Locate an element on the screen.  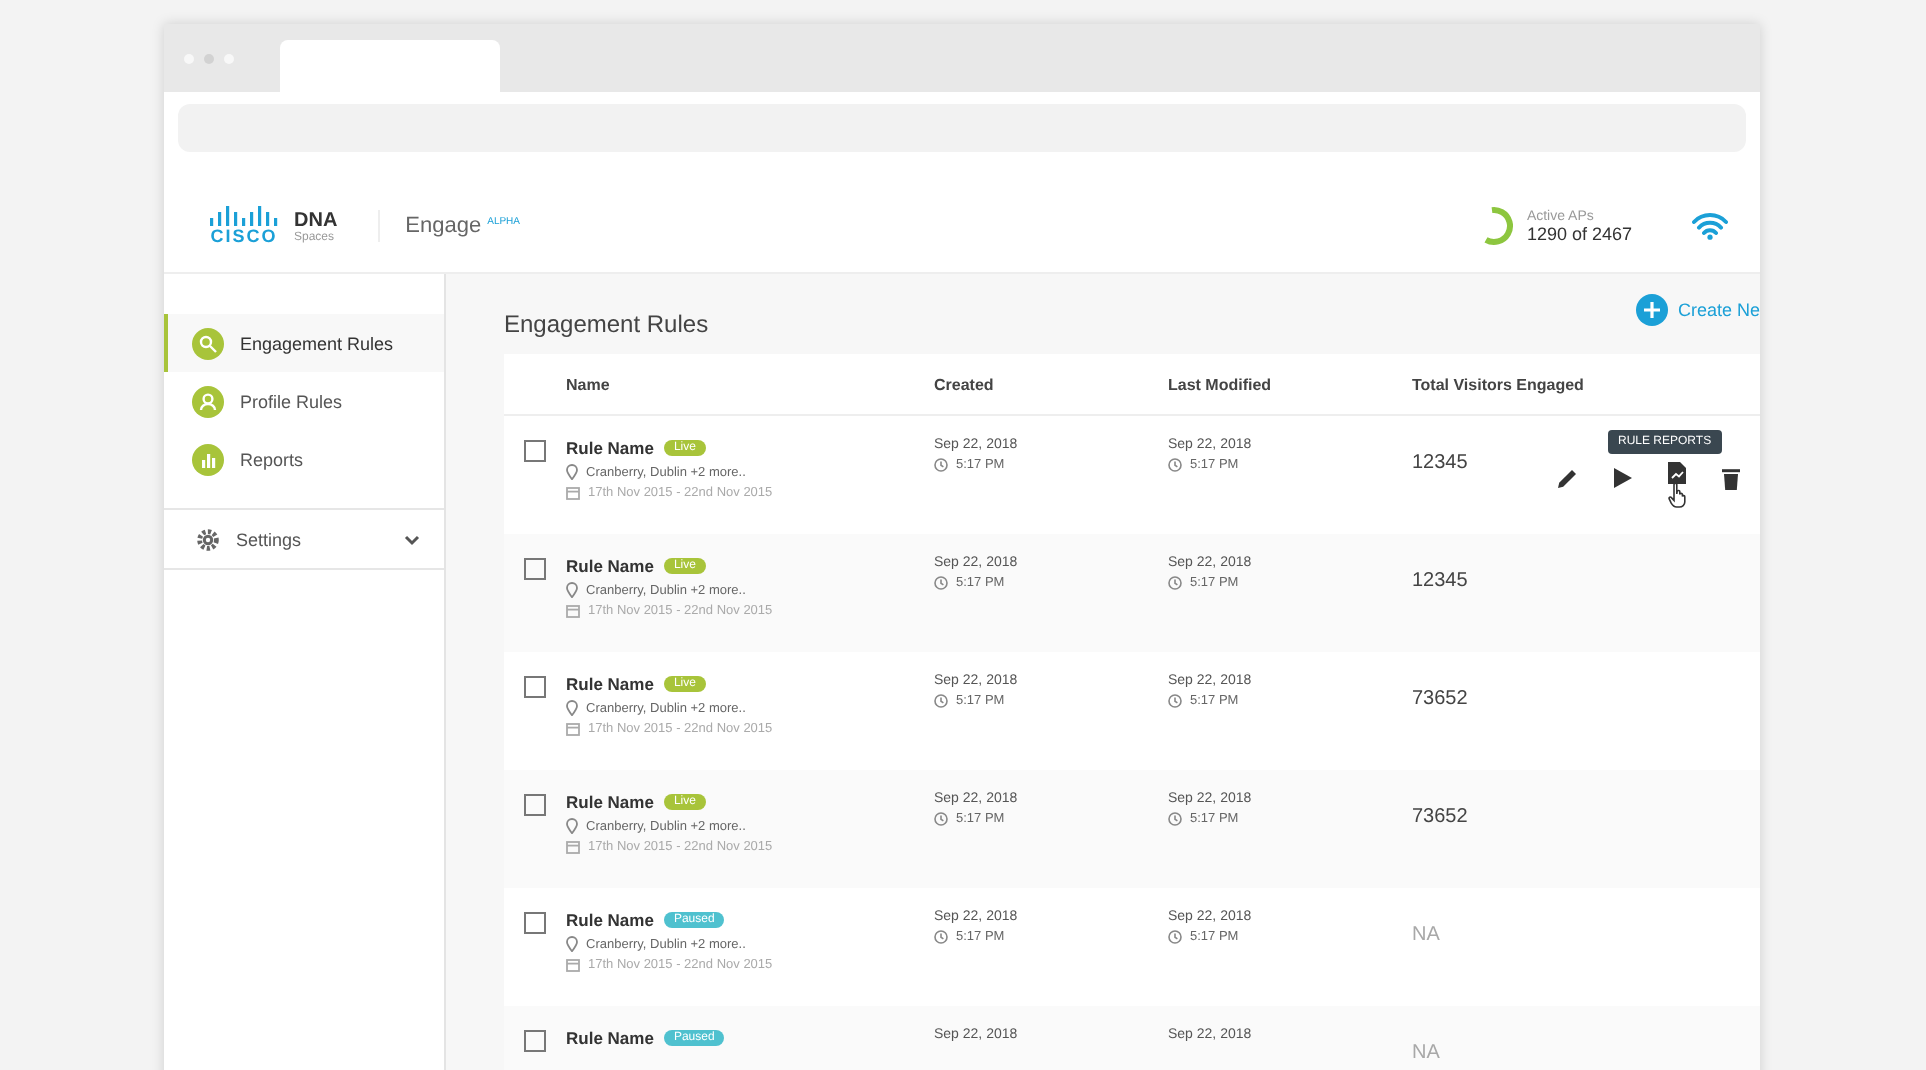
product-name: DNA is located at coordinates (316, 220).